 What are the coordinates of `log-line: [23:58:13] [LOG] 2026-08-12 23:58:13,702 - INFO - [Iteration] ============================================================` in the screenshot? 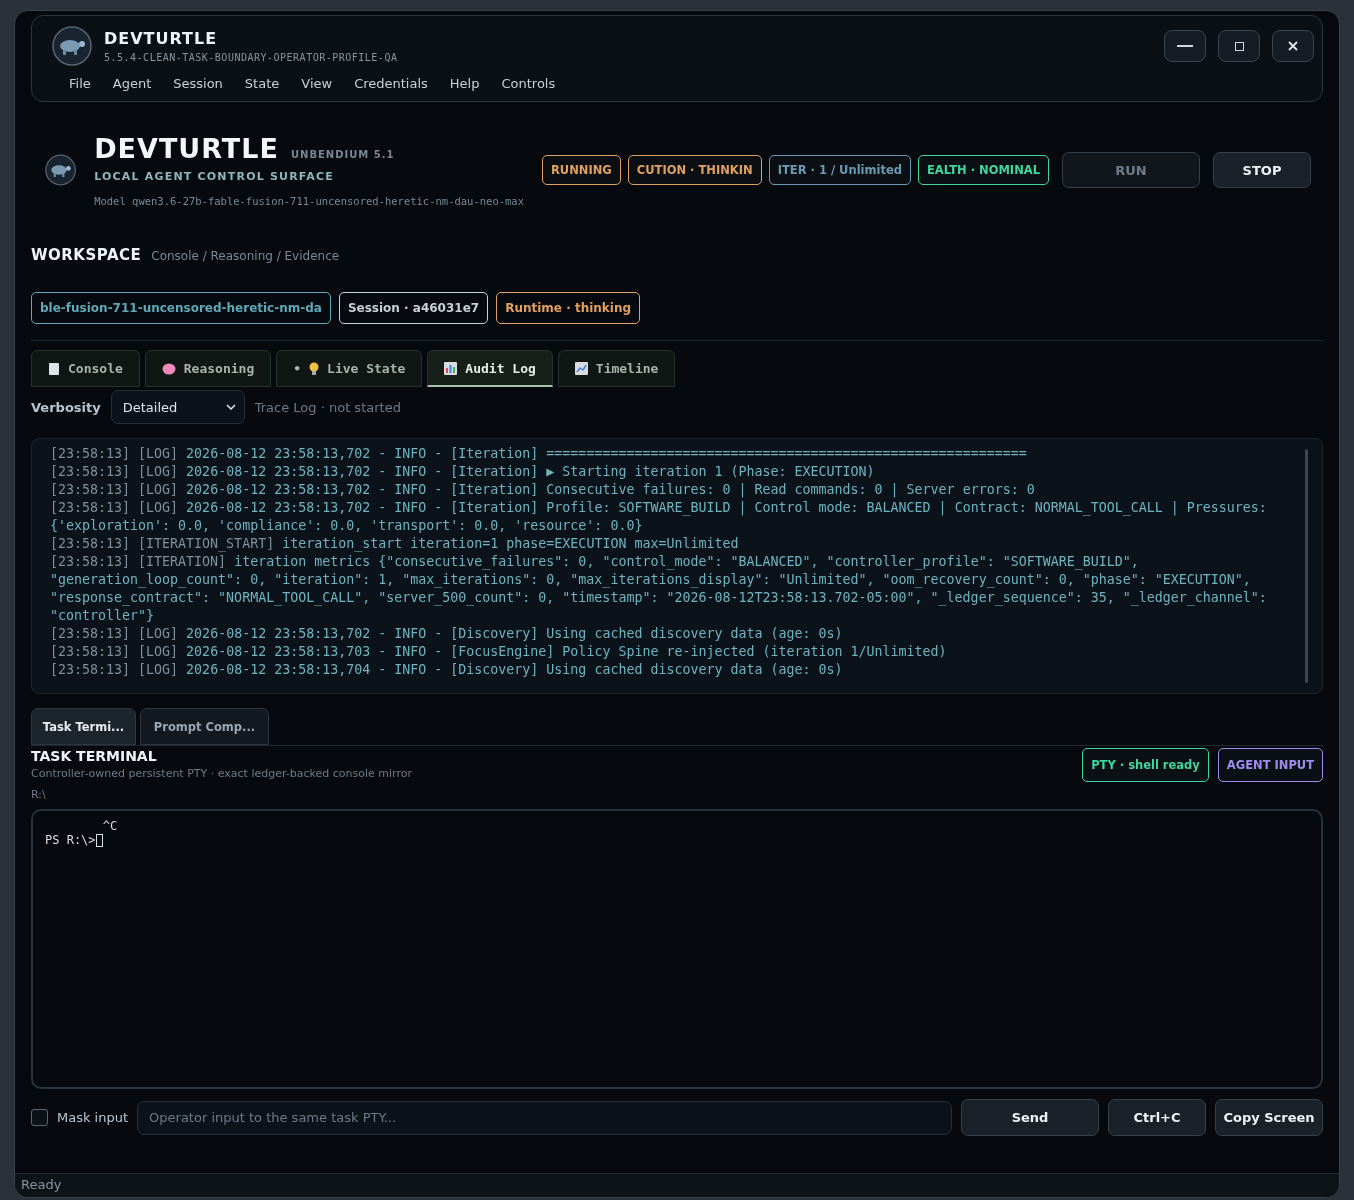 It's located at (539, 454).